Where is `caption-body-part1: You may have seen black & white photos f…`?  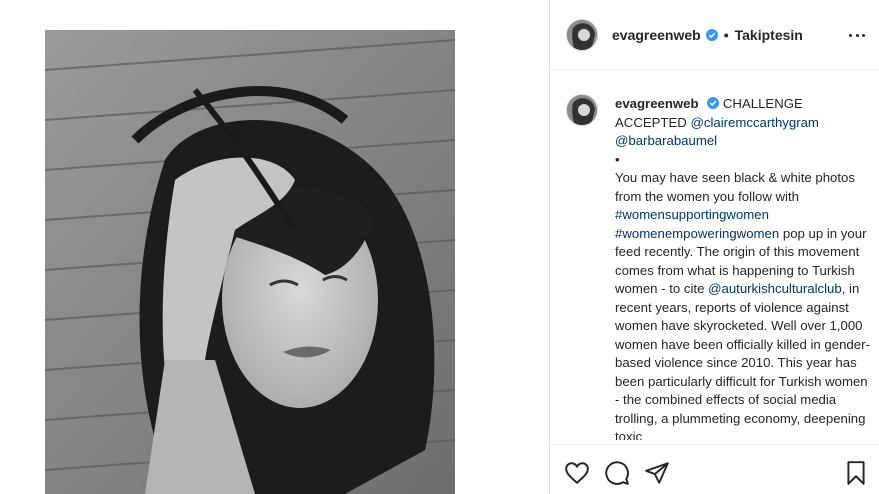
caption-body-part1: You may have seen black & white photos f… is located at coordinates (735, 187).